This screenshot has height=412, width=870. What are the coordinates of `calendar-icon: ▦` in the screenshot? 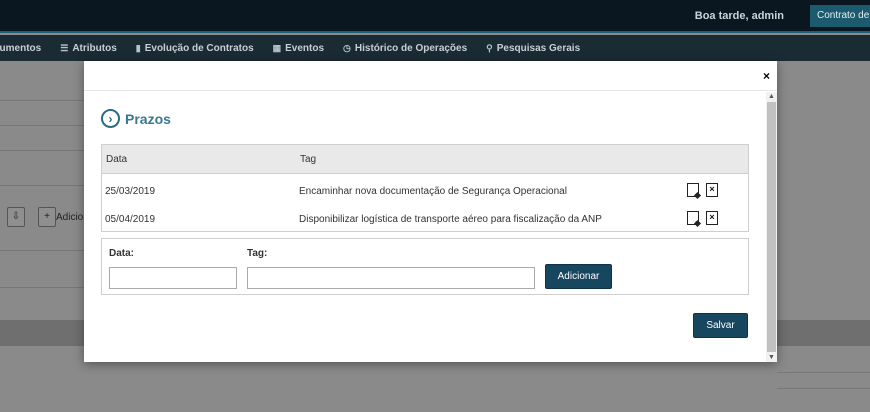 It's located at (277, 47).